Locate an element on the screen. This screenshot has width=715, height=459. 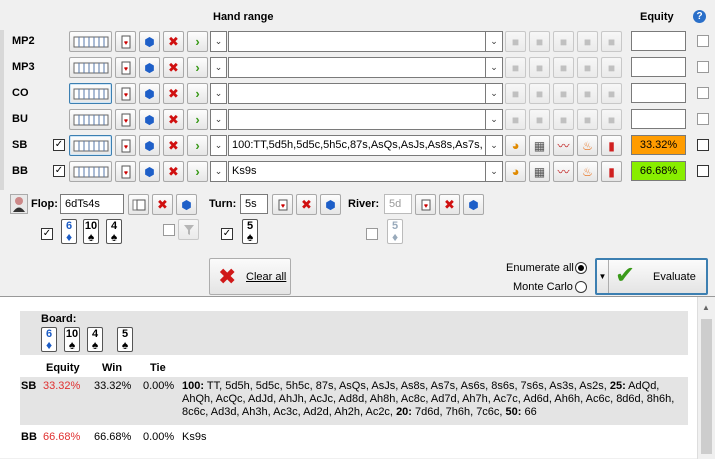
flop-filter-checkbox is located at coordinates (169, 230).